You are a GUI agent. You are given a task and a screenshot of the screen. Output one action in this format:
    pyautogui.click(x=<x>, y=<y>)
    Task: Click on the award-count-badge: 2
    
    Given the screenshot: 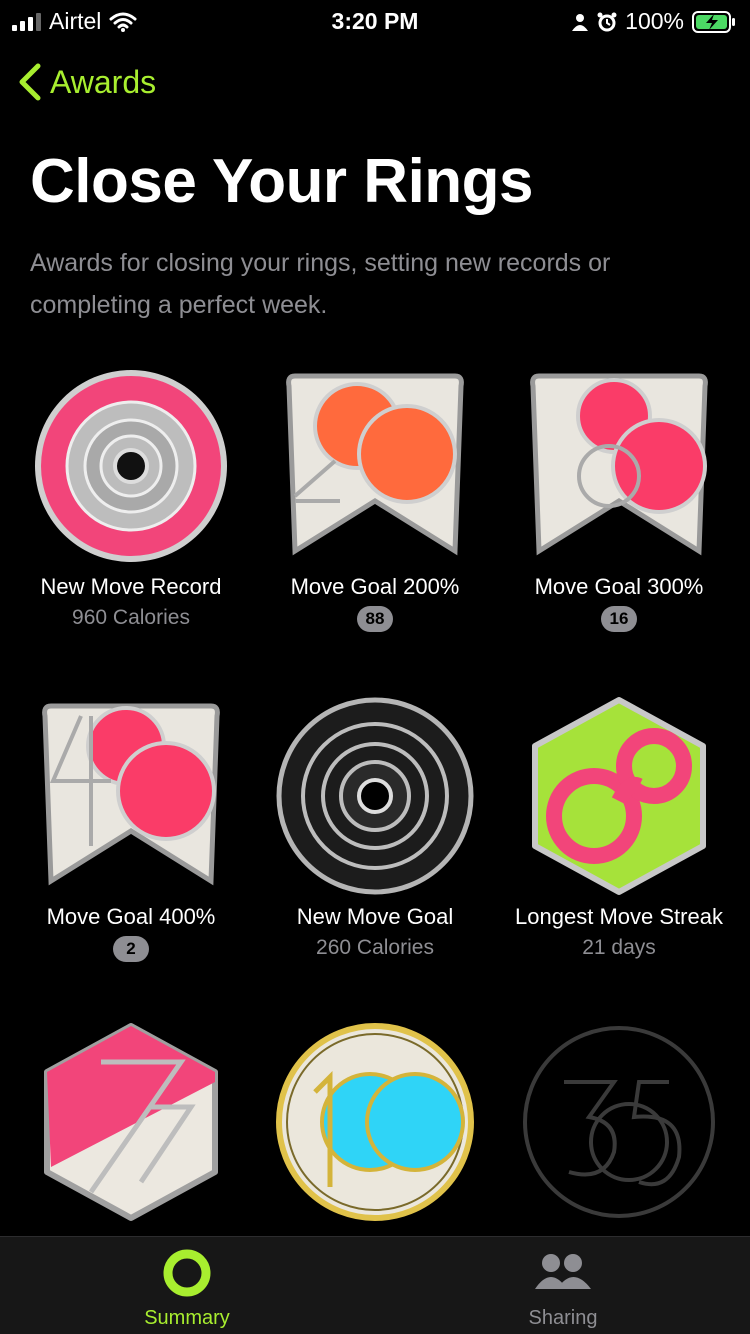 What is the action you would take?
    pyautogui.click(x=131, y=949)
    